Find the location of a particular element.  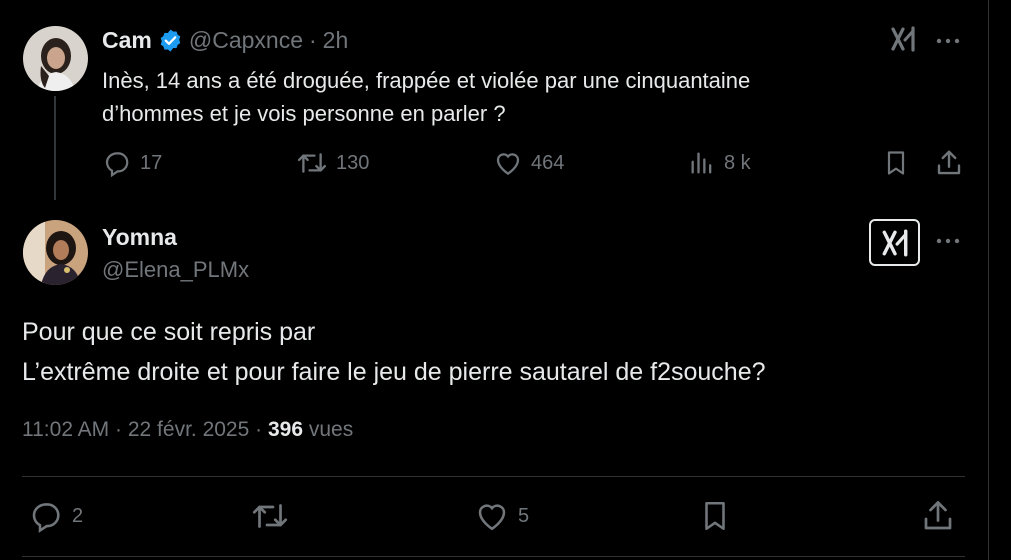

handle: @Elena_PLMx is located at coordinates (175, 270).